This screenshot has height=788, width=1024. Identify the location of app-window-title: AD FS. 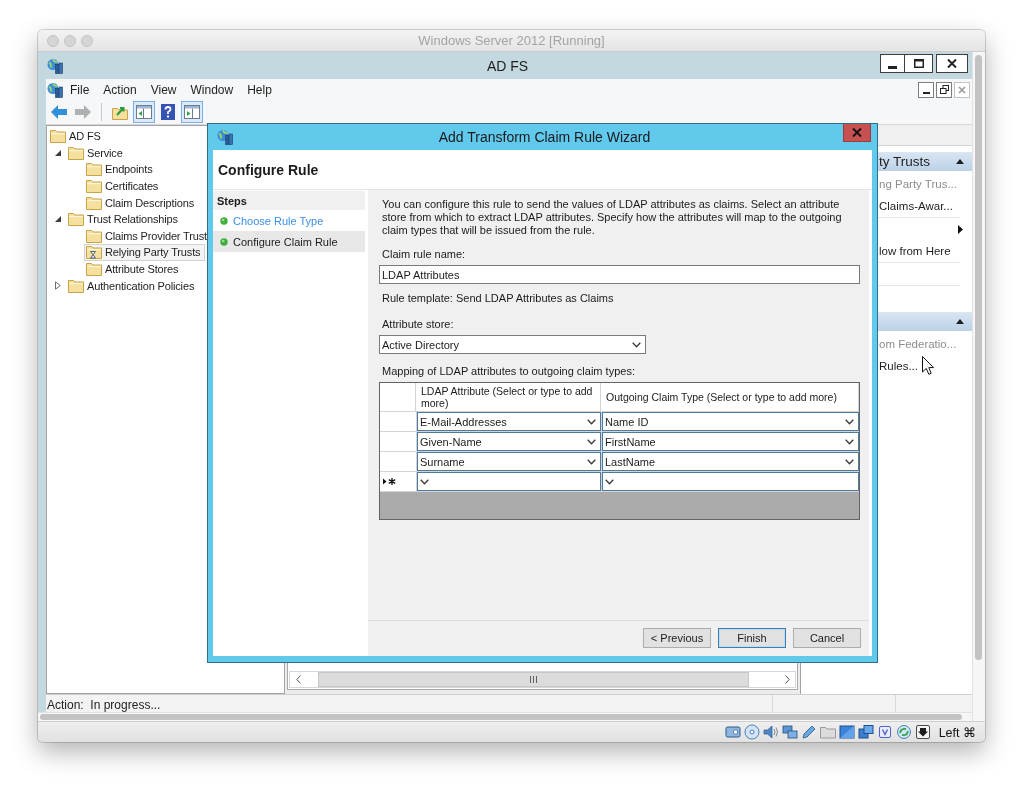
(507, 65).